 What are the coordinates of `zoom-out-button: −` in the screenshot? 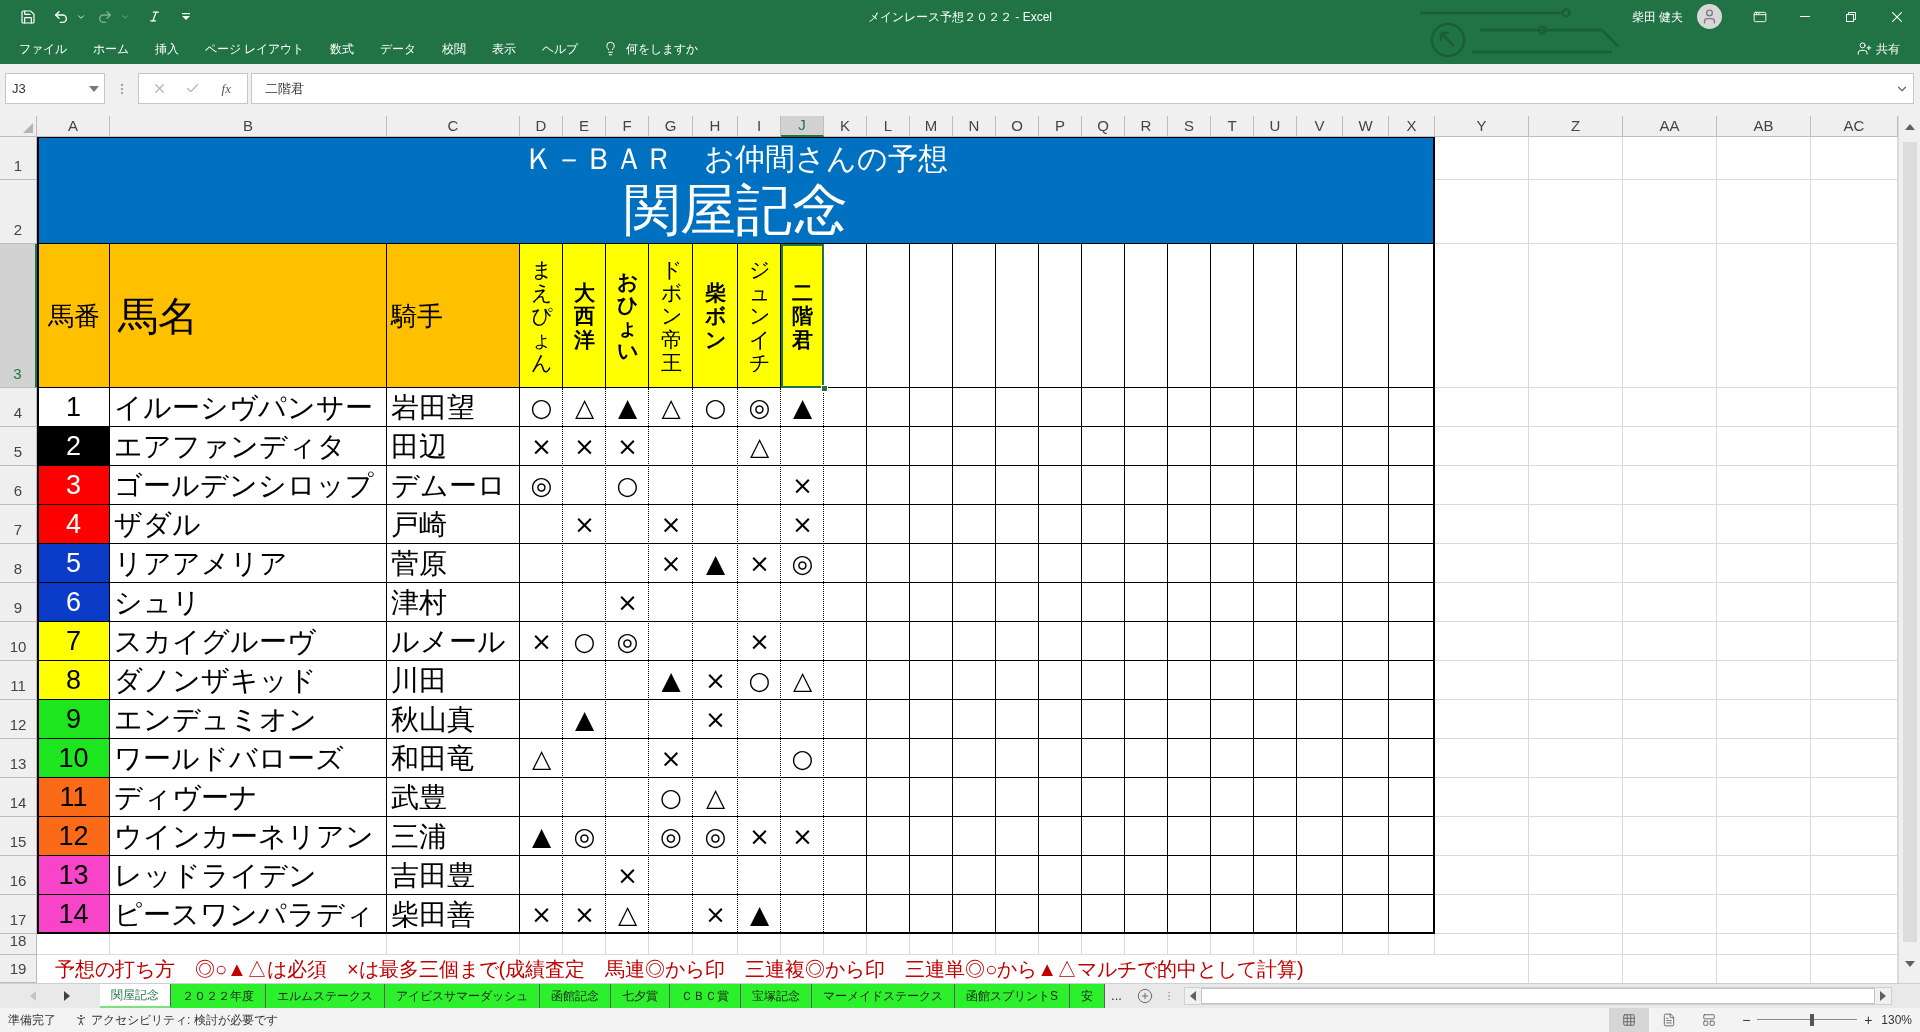 It's located at (1746, 1020).